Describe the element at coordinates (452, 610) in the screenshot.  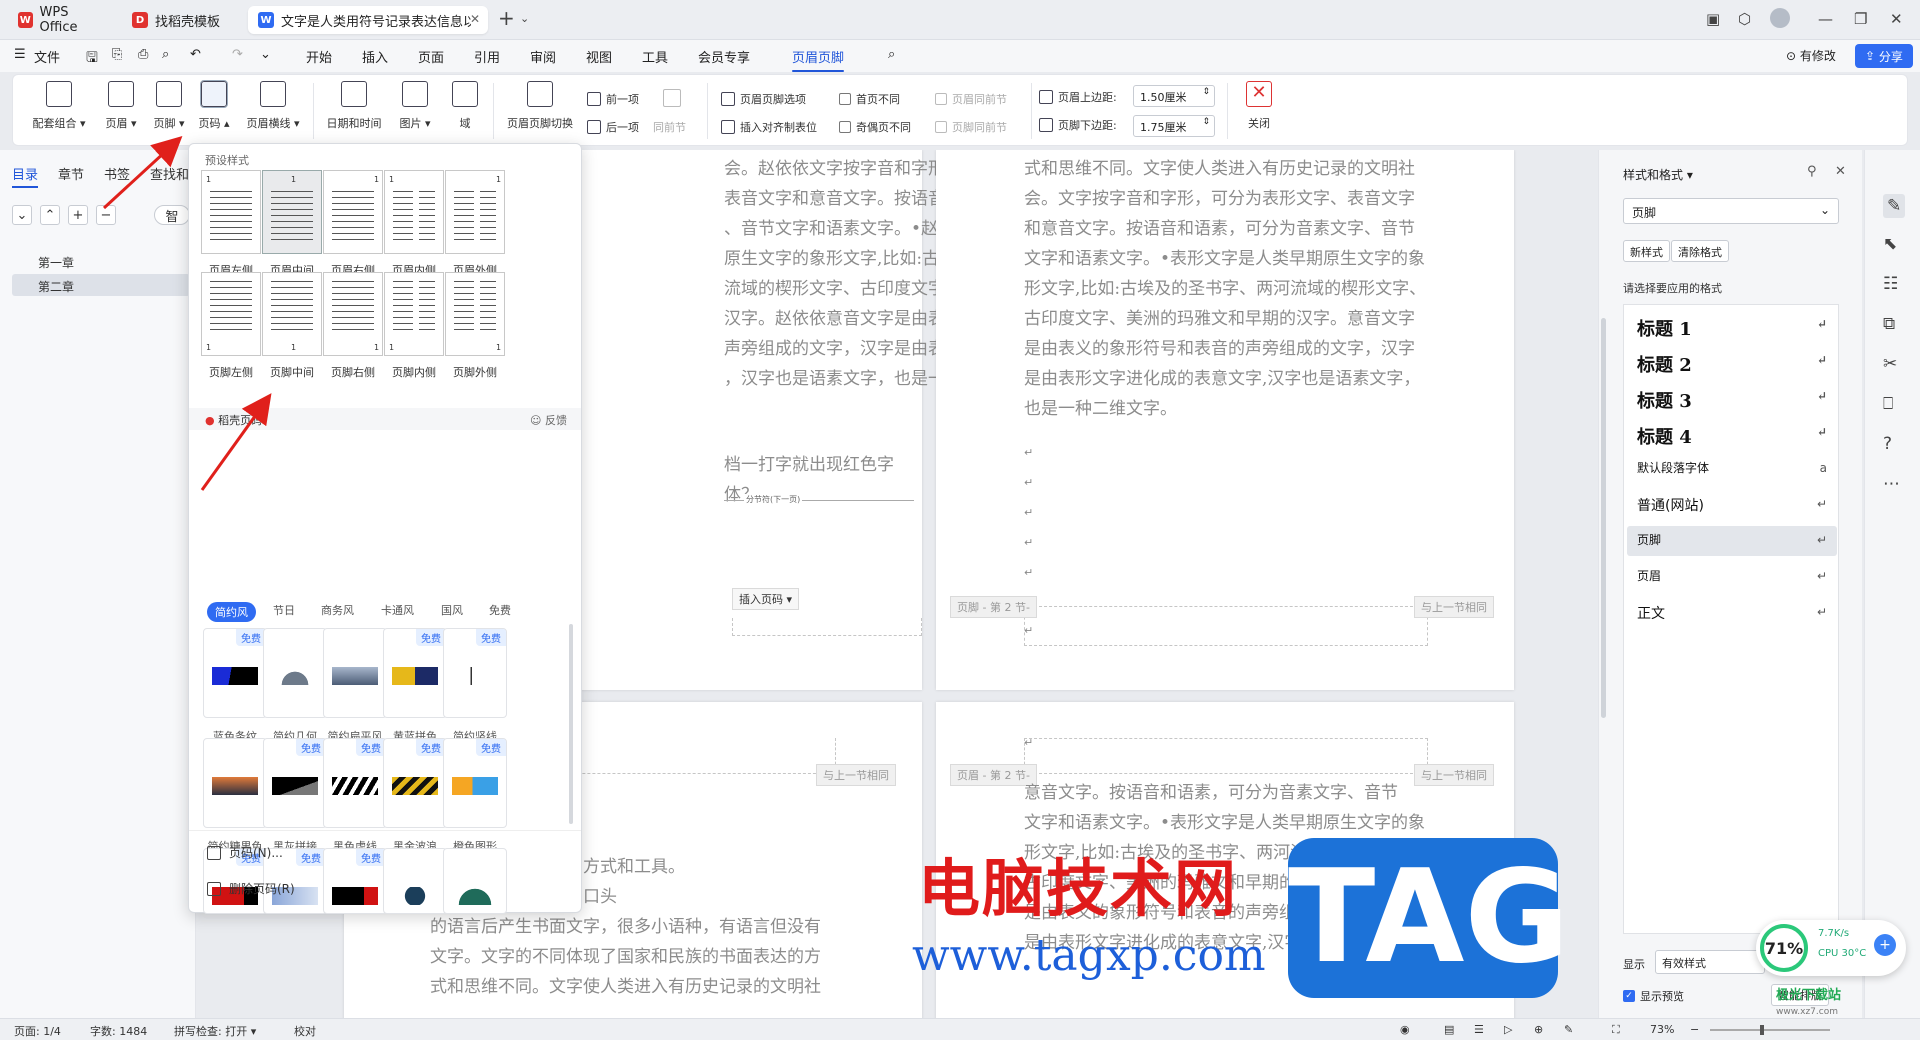
I see `filter-chinese: 国风` at that location.